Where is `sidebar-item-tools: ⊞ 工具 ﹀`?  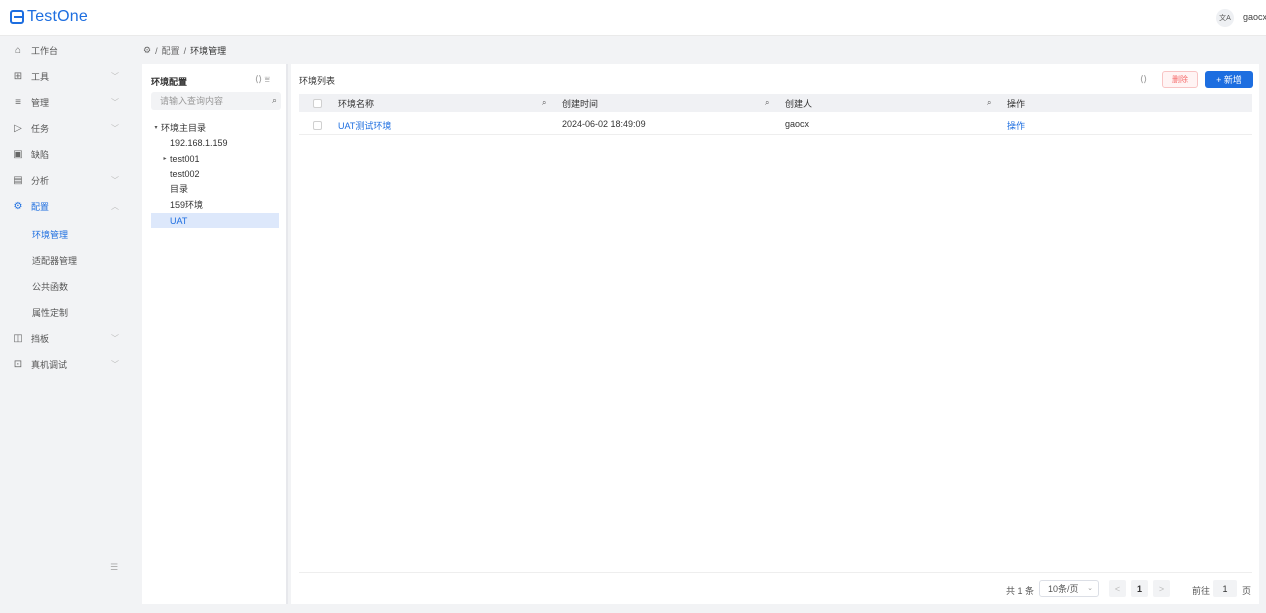 sidebar-item-tools: ⊞ 工具 ﹀ is located at coordinates (65, 76).